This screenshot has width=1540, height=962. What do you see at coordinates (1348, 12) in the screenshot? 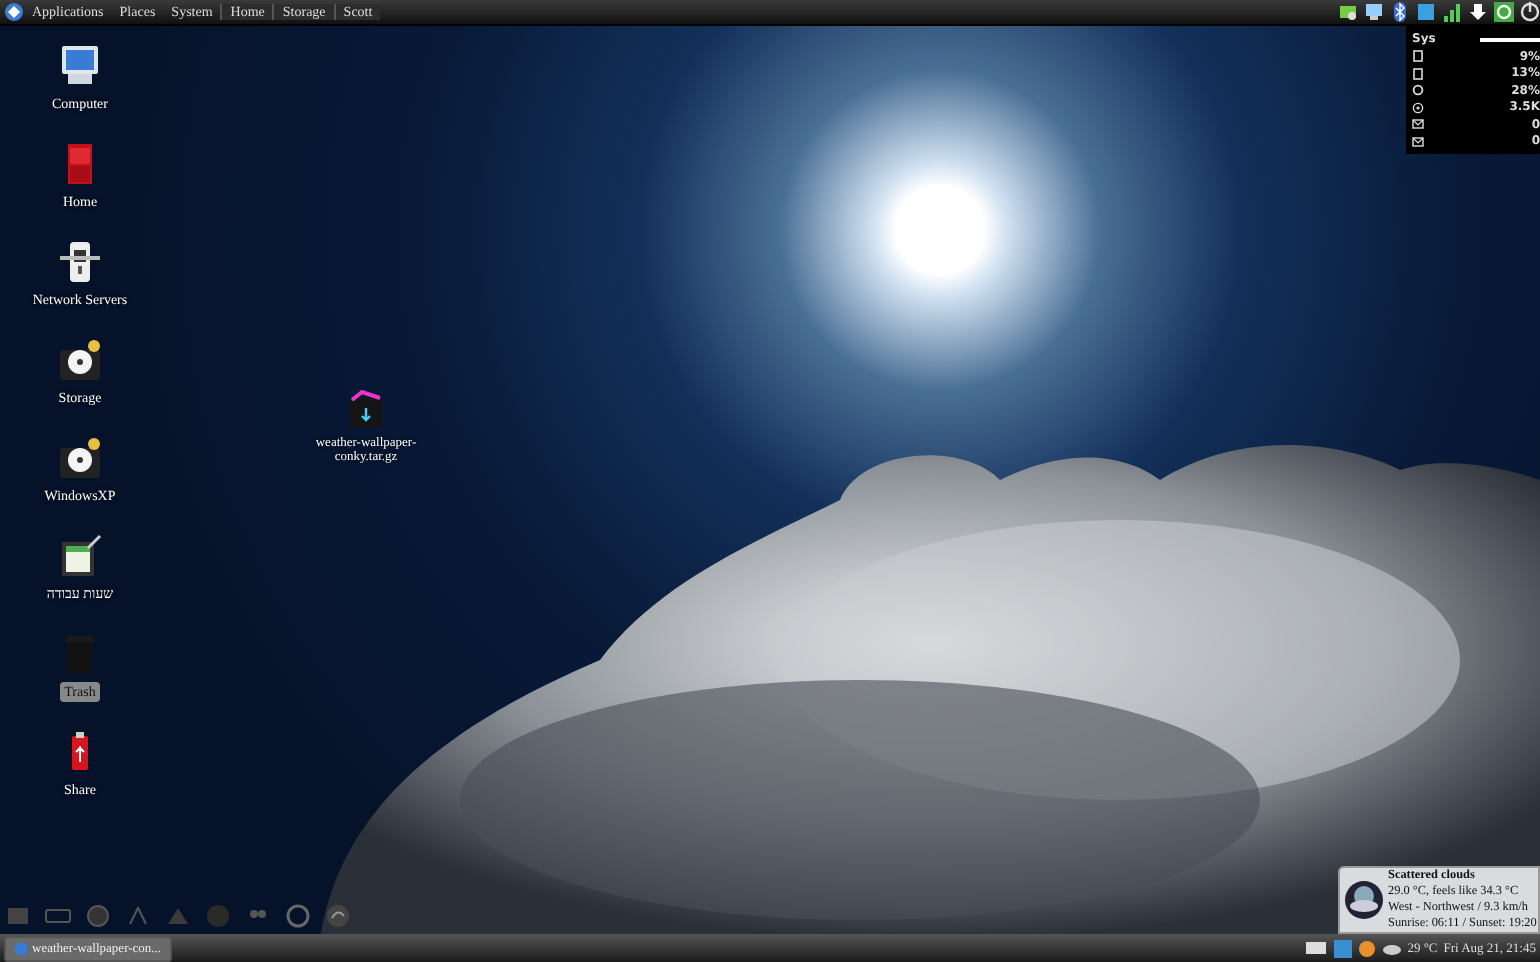
I see `network-icon` at bounding box center [1348, 12].